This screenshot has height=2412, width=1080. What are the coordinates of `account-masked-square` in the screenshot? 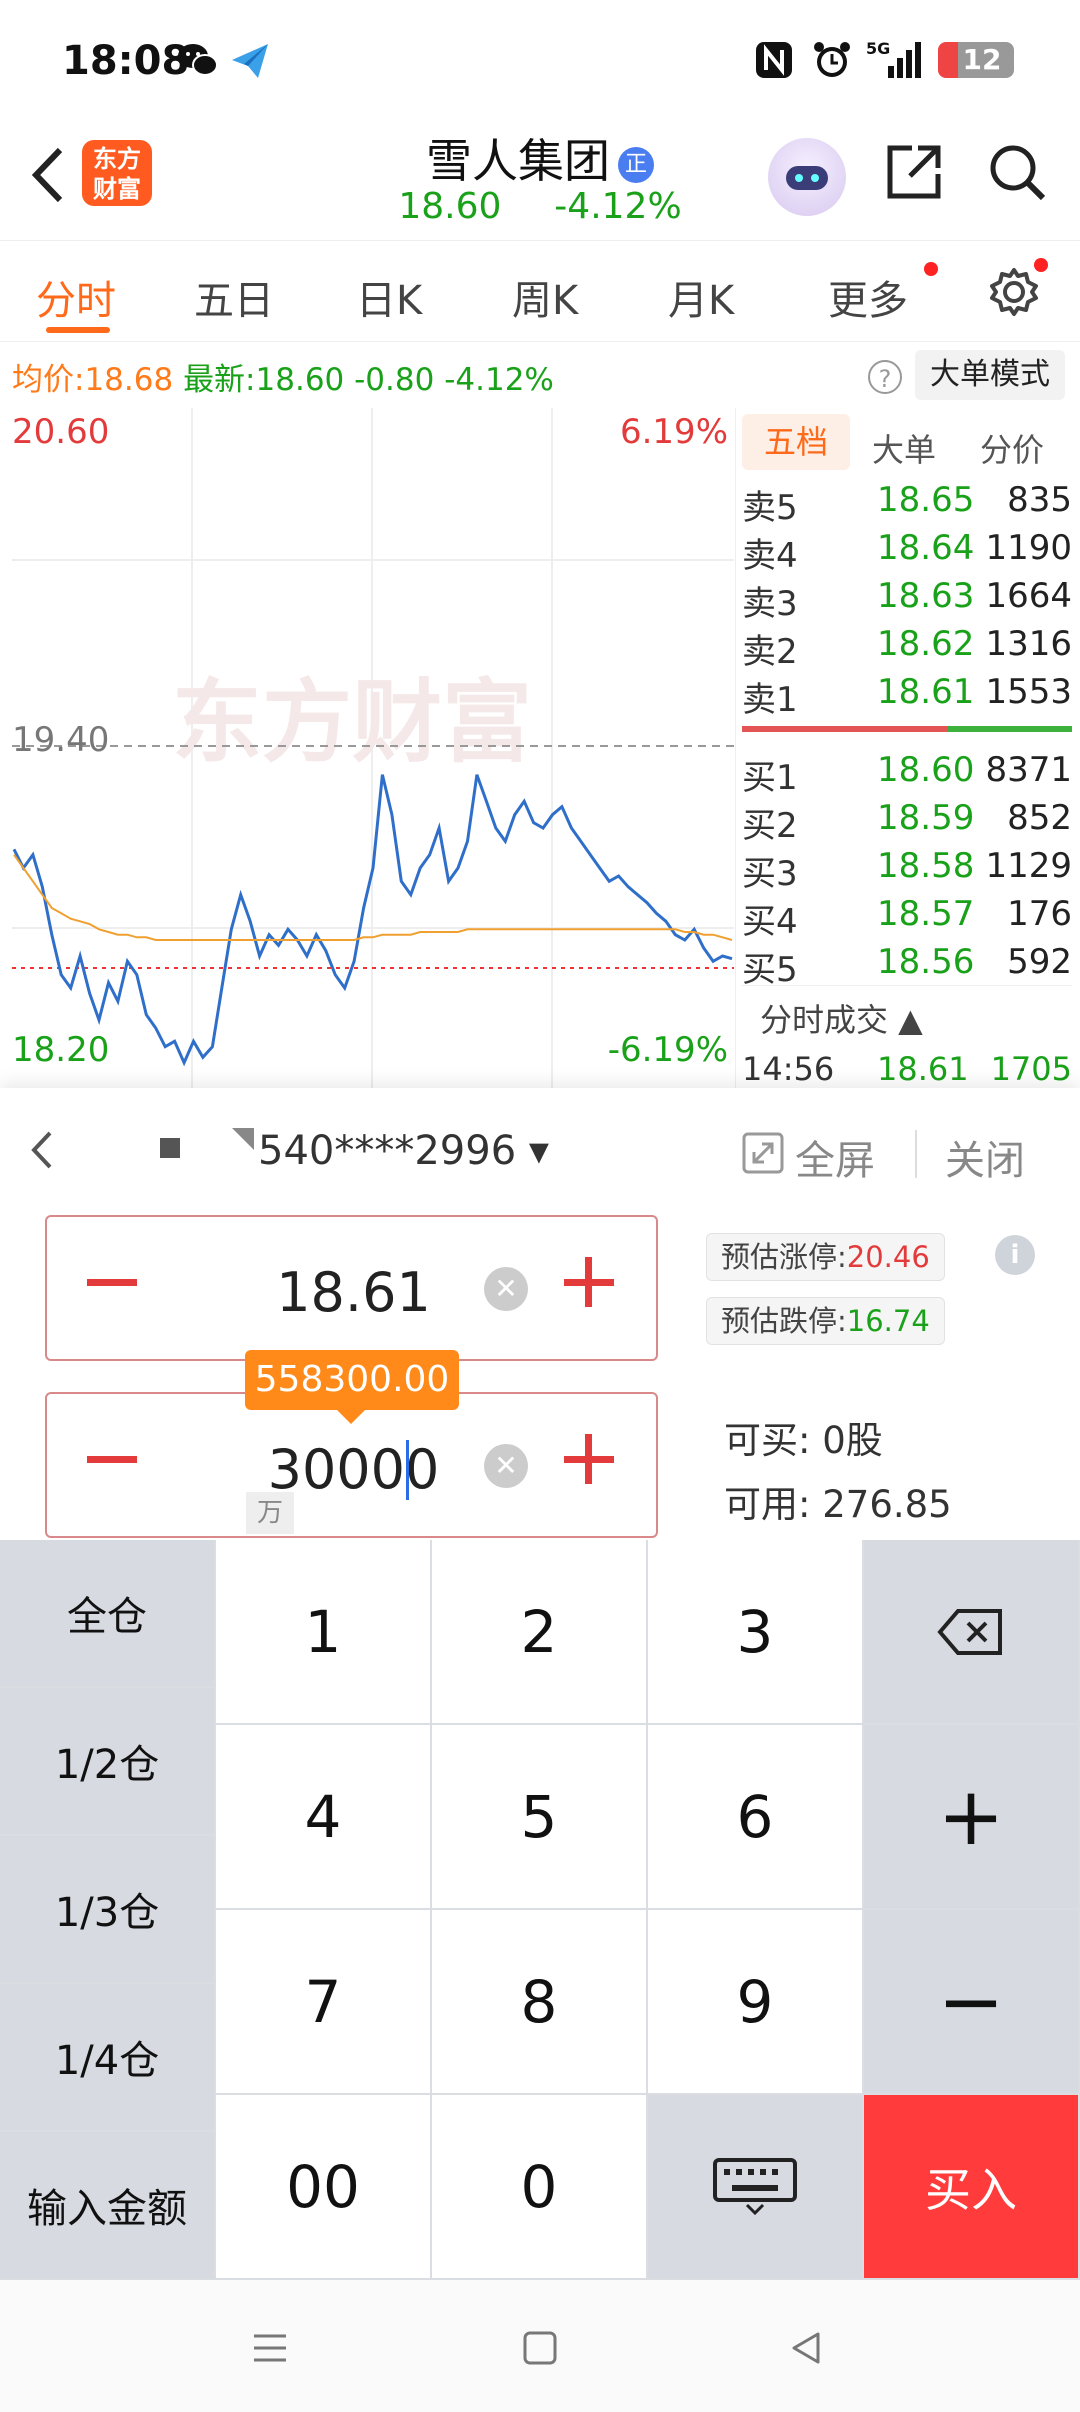 It's located at (170, 1148).